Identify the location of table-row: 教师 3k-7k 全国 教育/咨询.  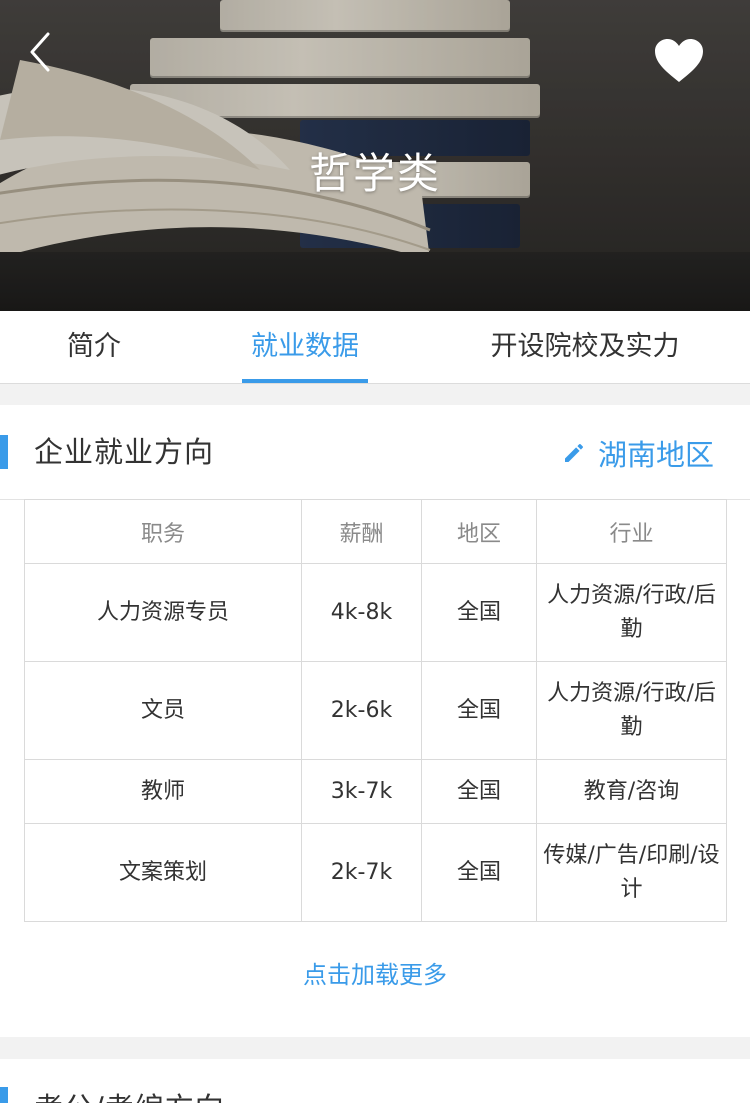
(375, 791).